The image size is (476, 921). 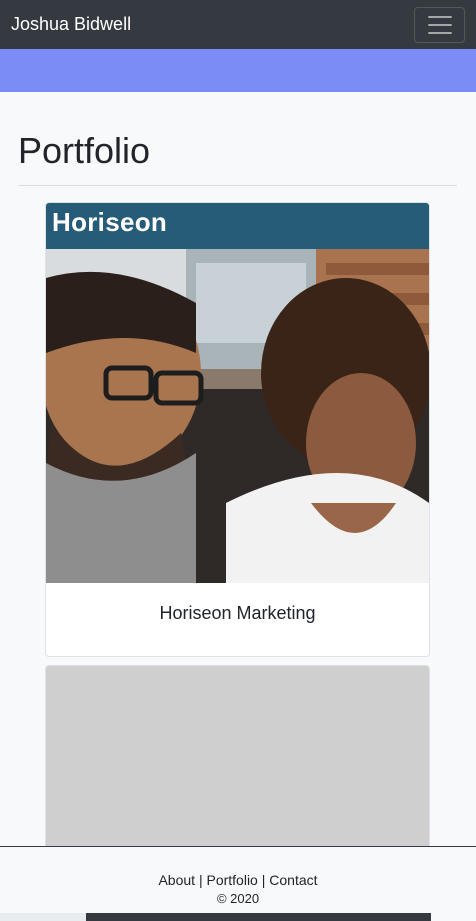 I want to click on footer-link-portfolio: Portfolio, so click(x=231, y=880).